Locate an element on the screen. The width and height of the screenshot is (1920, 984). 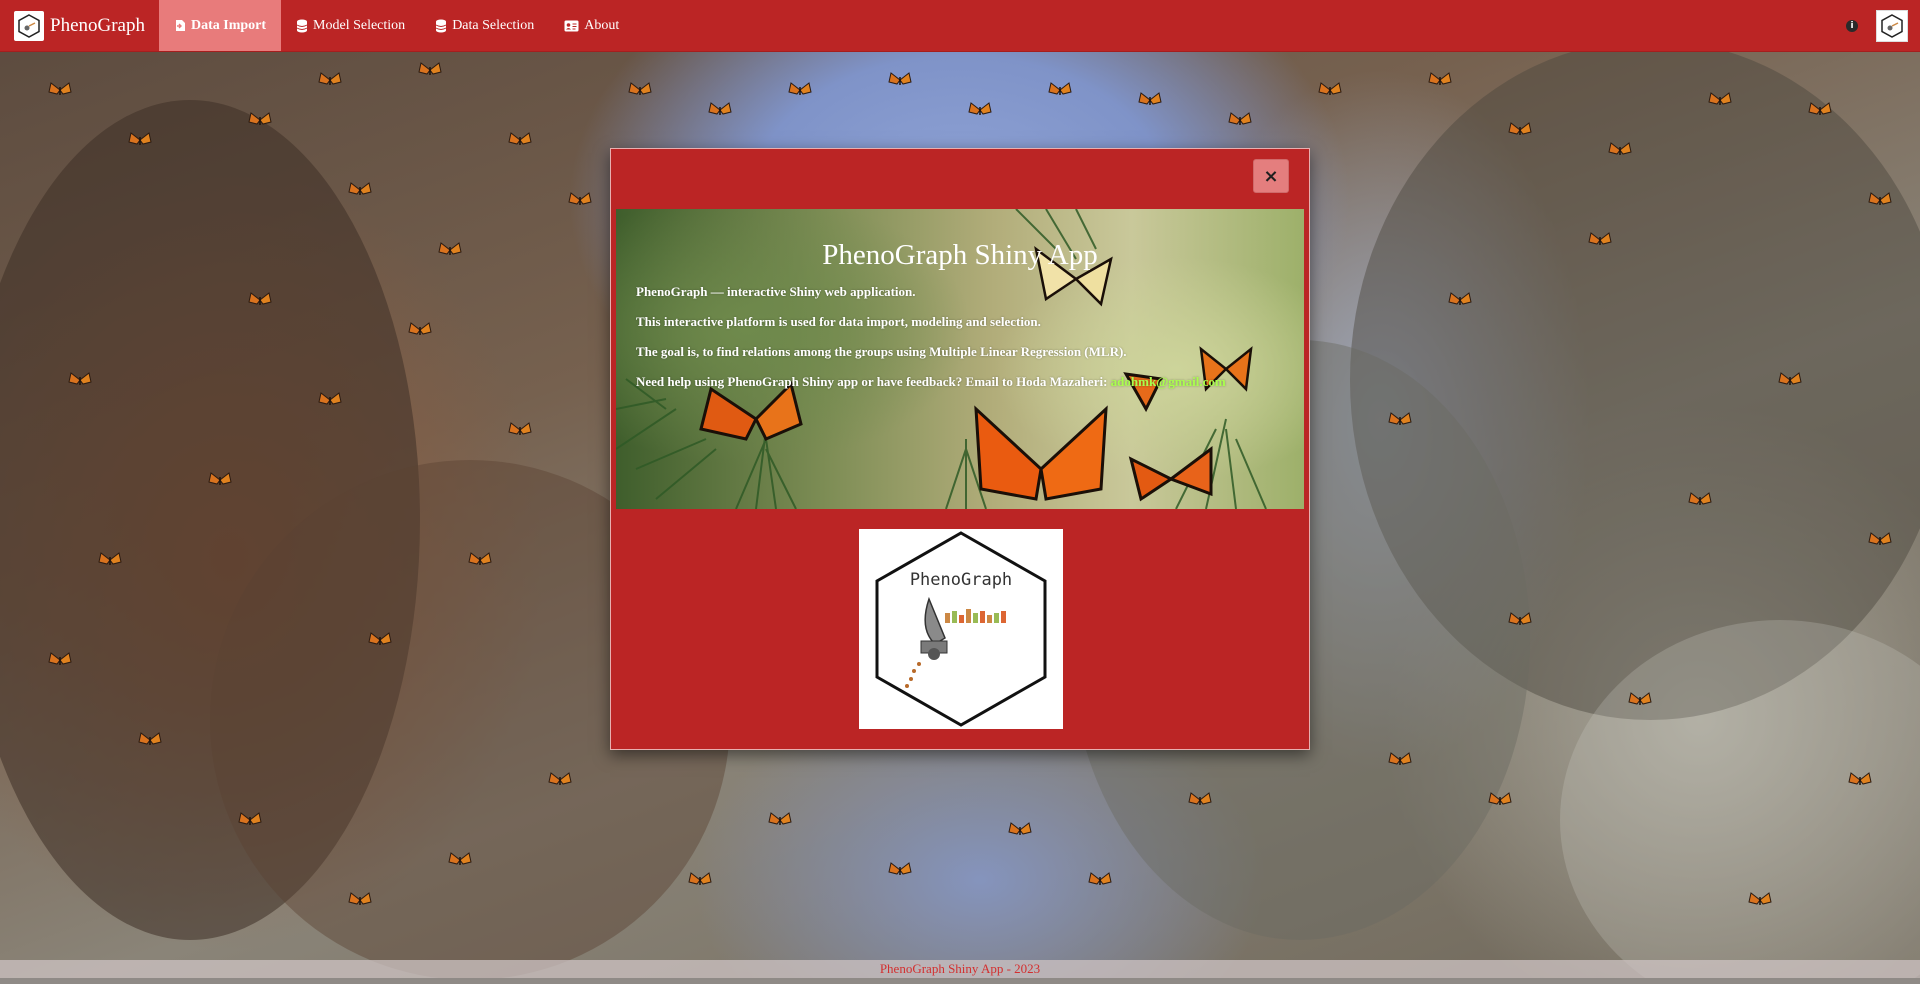
brand: PhenoGraph is located at coordinates (79, 25).